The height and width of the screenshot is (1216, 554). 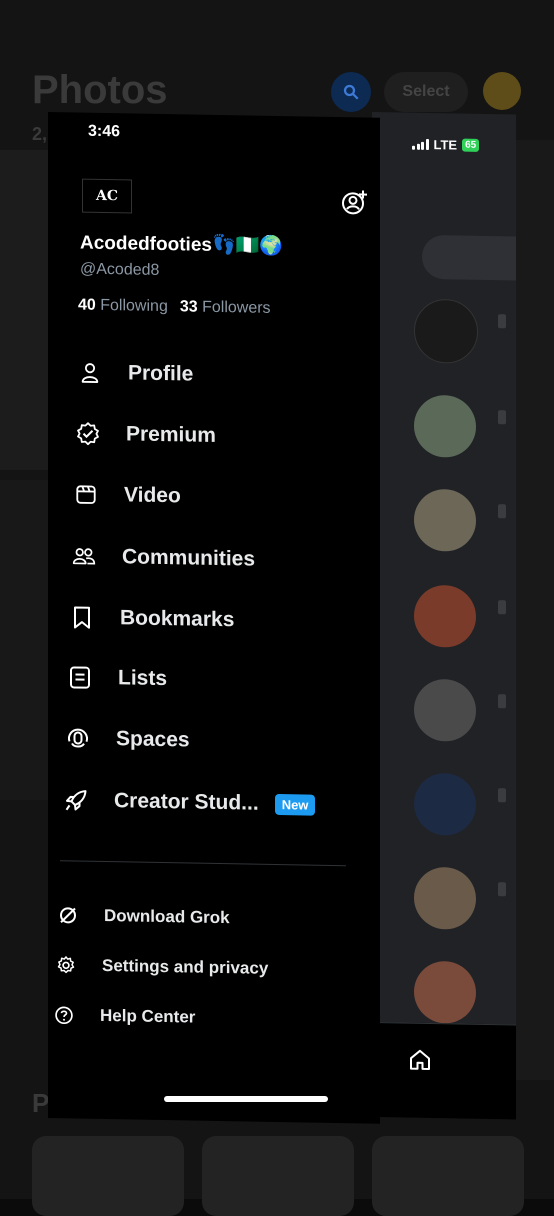 I want to click on menu-item-download-grok: Download Grok, so click(x=143, y=916).